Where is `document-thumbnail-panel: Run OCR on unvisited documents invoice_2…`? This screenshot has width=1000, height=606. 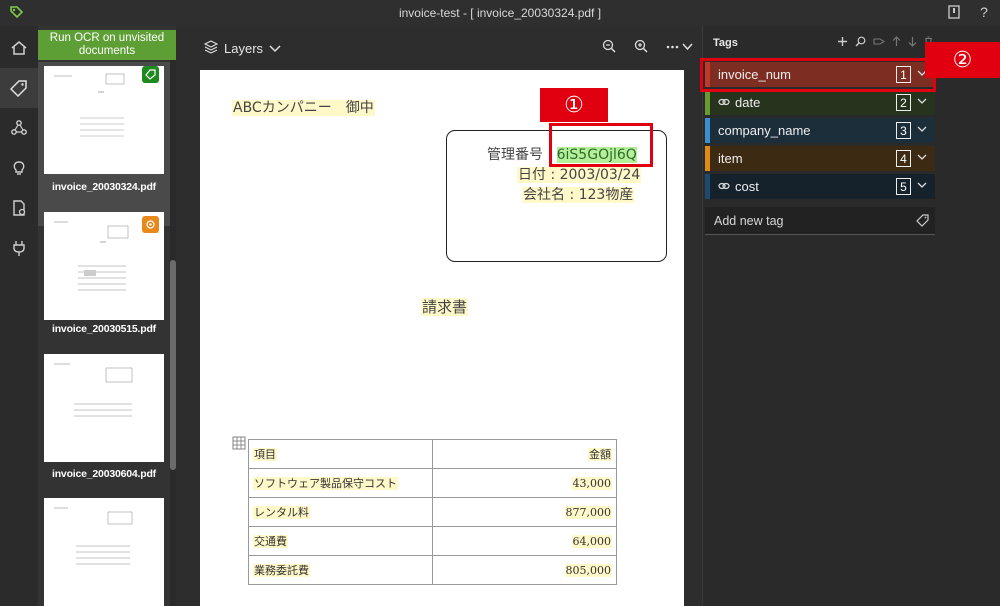
document-thumbnail-panel: Run OCR on unvisited documents invoice_2… is located at coordinates (107, 316).